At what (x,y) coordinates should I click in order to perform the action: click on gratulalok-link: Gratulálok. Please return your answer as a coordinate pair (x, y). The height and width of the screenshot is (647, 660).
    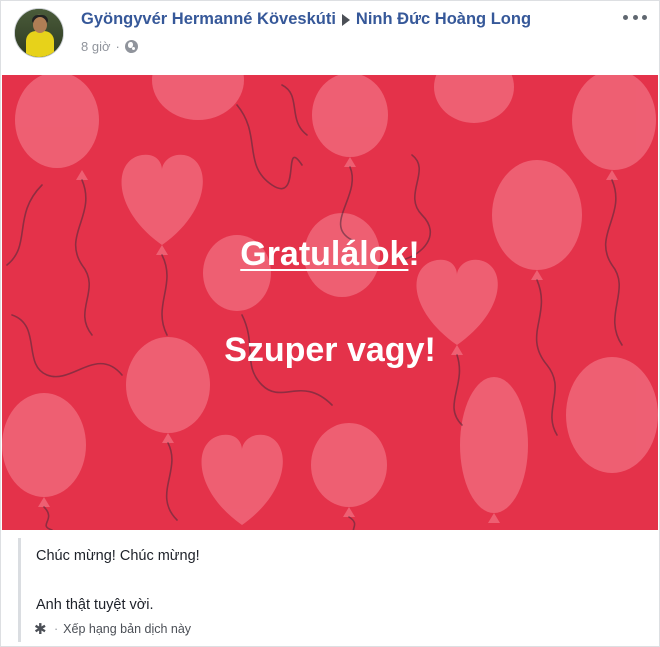
    Looking at the image, I should click on (324, 254).